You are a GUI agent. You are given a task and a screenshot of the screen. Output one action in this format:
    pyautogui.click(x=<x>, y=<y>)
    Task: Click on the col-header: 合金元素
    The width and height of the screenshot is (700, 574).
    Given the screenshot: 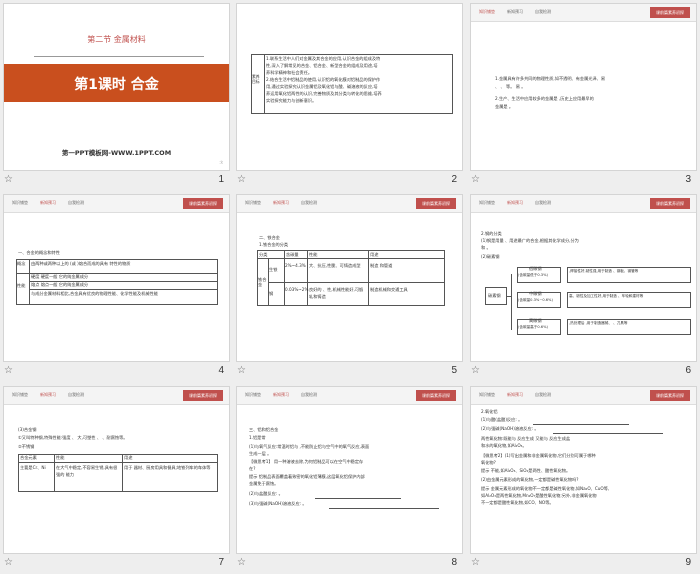 What is the action you would take?
    pyautogui.click(x=28, y=457)
    